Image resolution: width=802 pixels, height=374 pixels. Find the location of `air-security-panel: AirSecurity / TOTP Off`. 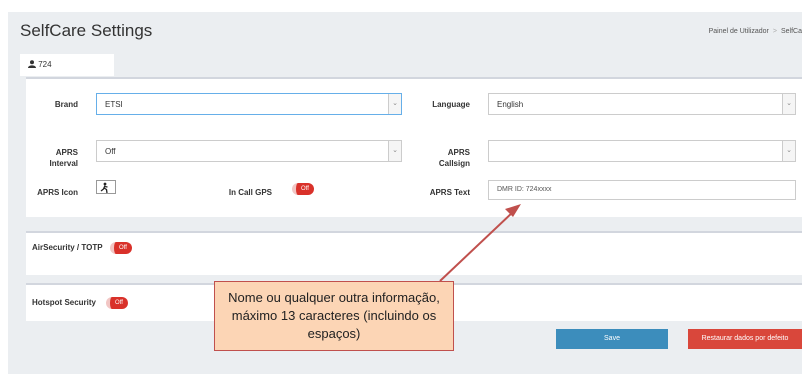

air-security-panel: AirSecurity / TOTP Off is located at coordinates (414, 253).